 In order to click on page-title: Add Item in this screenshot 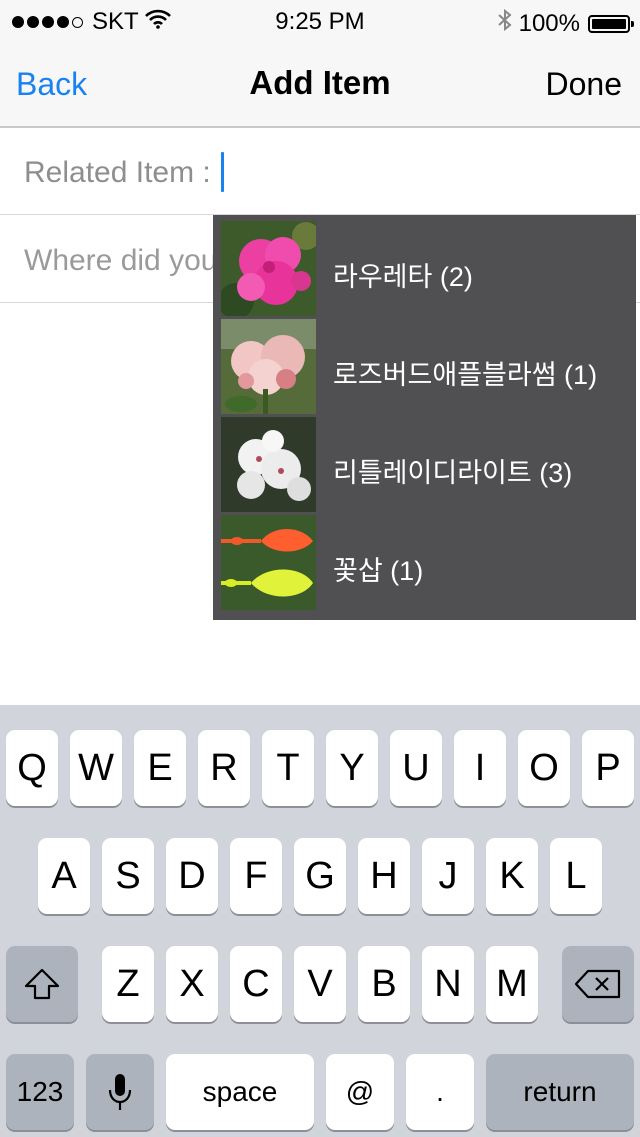, I will do `click(320, 82)`.